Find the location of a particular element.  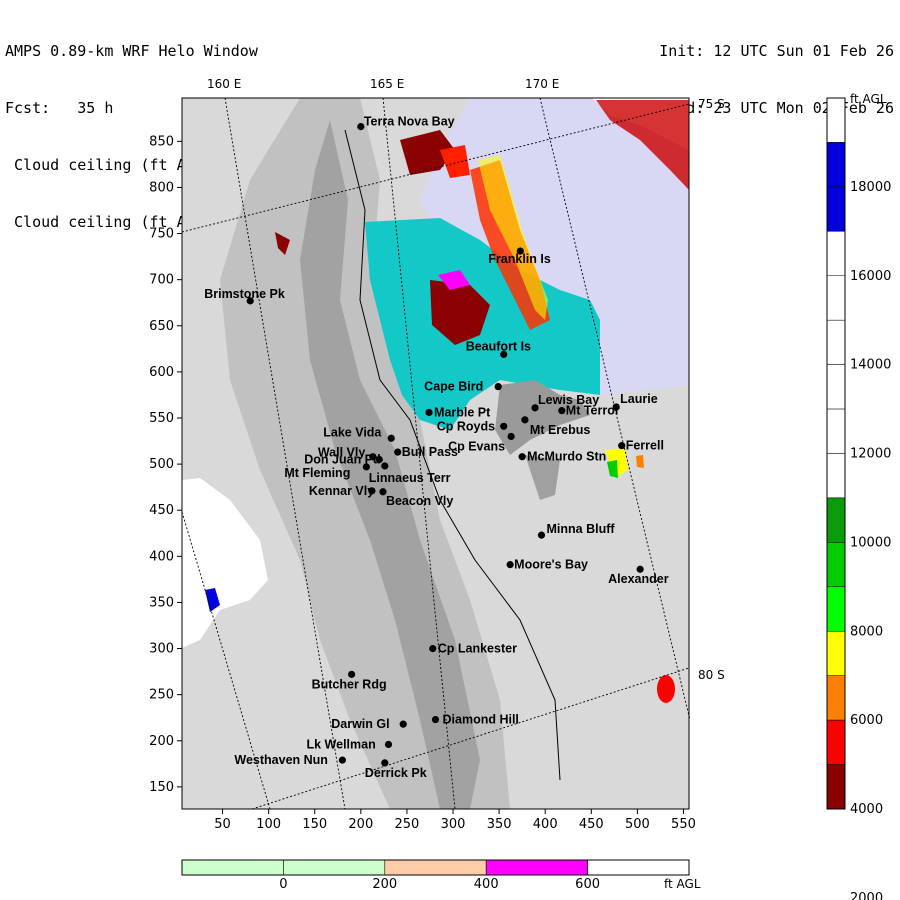

colorbar-right-label: 2000 is located at coordinates (866, 895).